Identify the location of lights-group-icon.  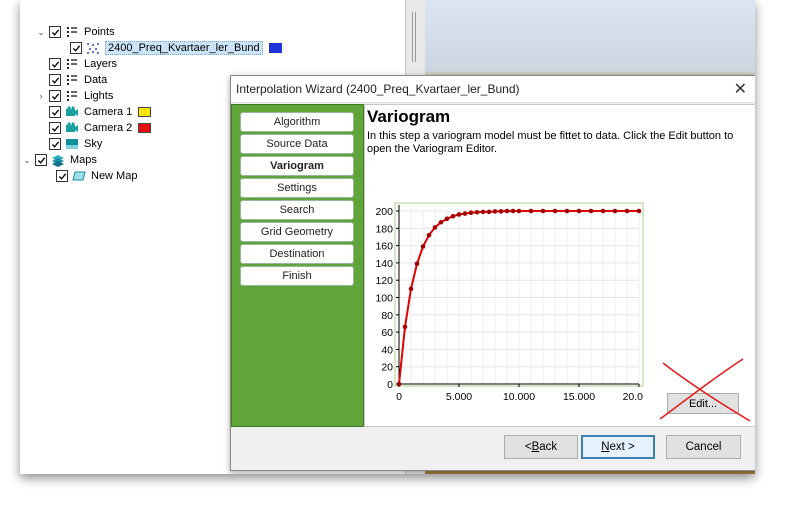
(72, 96).